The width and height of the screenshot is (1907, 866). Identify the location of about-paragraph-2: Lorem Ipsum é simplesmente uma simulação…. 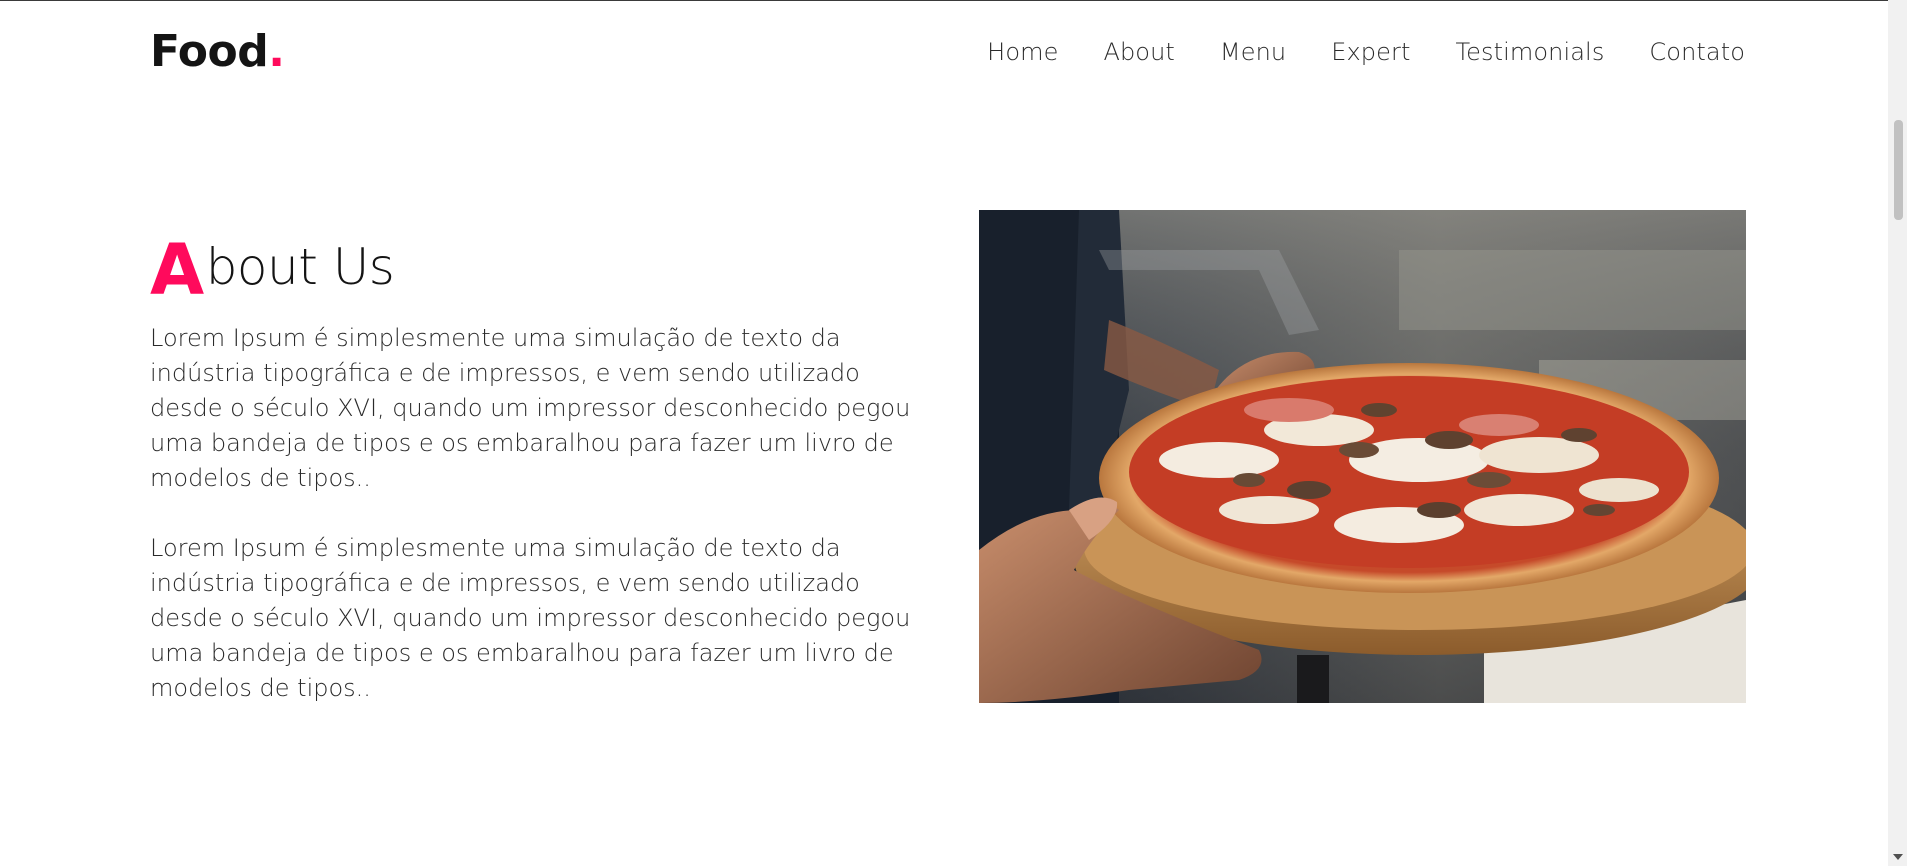
(530, 618).